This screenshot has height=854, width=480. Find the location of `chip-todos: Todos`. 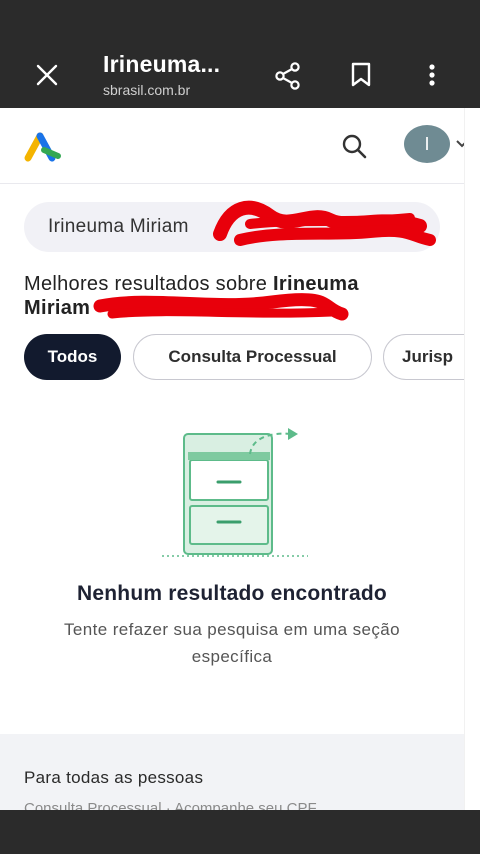

chip-todos: Todos is located at coordinates (72, 357).